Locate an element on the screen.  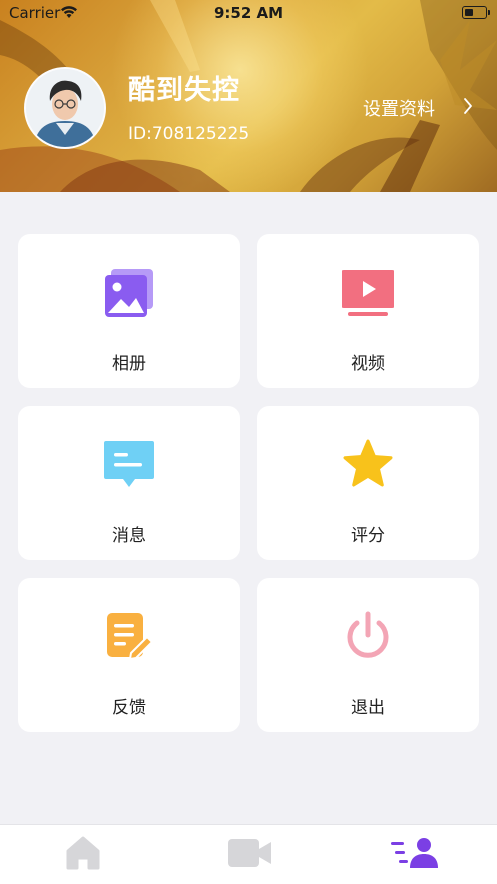
star-icon is located at coordinates (368, 463).